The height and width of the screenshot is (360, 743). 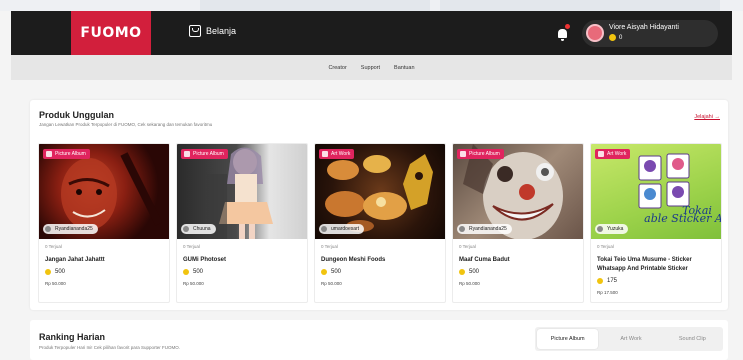 I want to click on product-name: Dungeon Meshi Foods, so click(x=353, y=260).